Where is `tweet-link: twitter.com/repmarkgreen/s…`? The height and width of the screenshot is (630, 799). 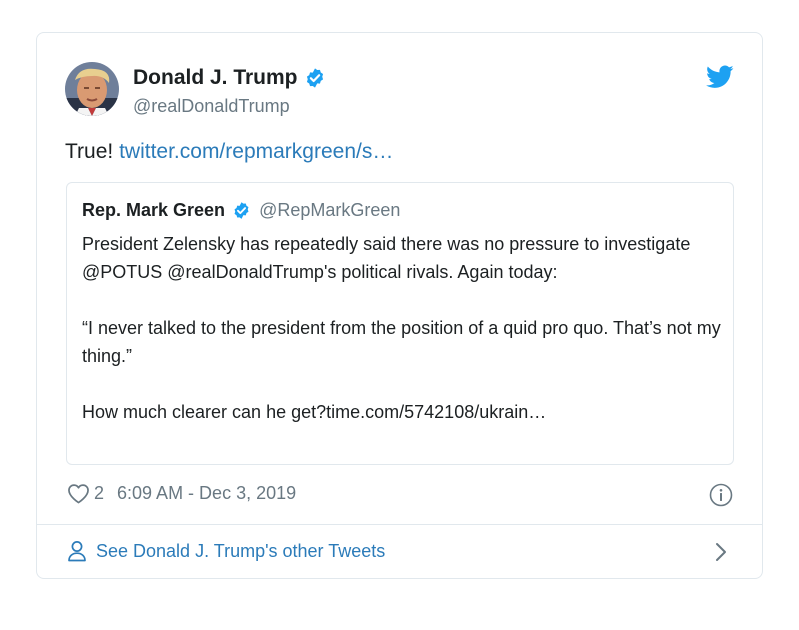
tweet-link: twitter.com/repmarkgreen/s… is located at coordinates (256, 151).